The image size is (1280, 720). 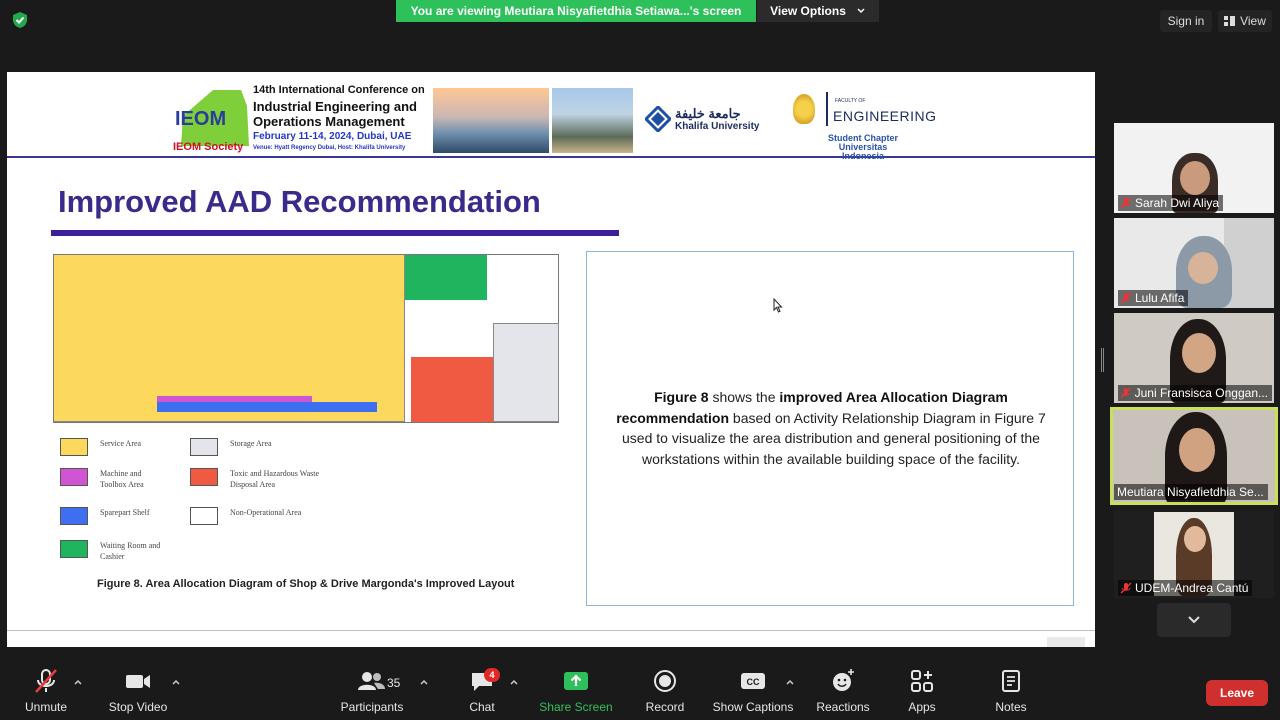 What do you see at coordinates (275, 479) in the screenshot?
I see `legend-label: Toxic and Hazardous Waste Disposal Area` at bounding box center [275, 479].